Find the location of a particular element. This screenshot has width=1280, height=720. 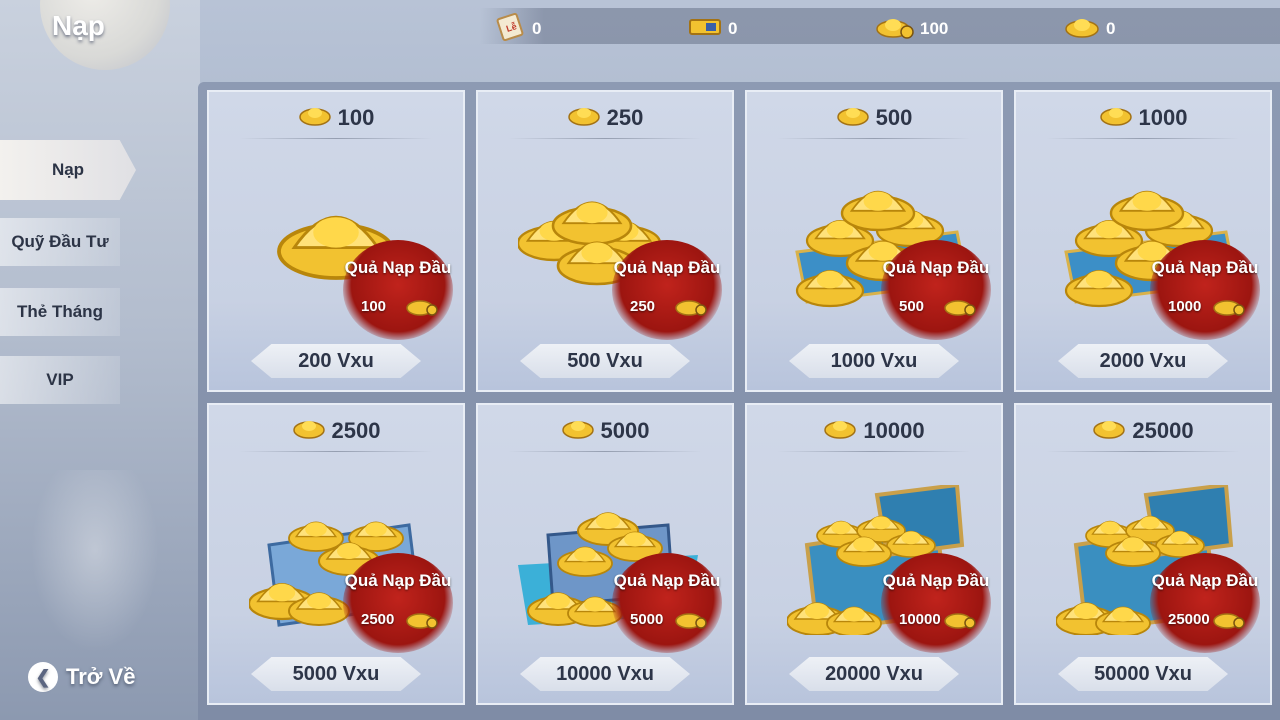

pack-amount-value: 5000 is located at coordinates (625, 430).